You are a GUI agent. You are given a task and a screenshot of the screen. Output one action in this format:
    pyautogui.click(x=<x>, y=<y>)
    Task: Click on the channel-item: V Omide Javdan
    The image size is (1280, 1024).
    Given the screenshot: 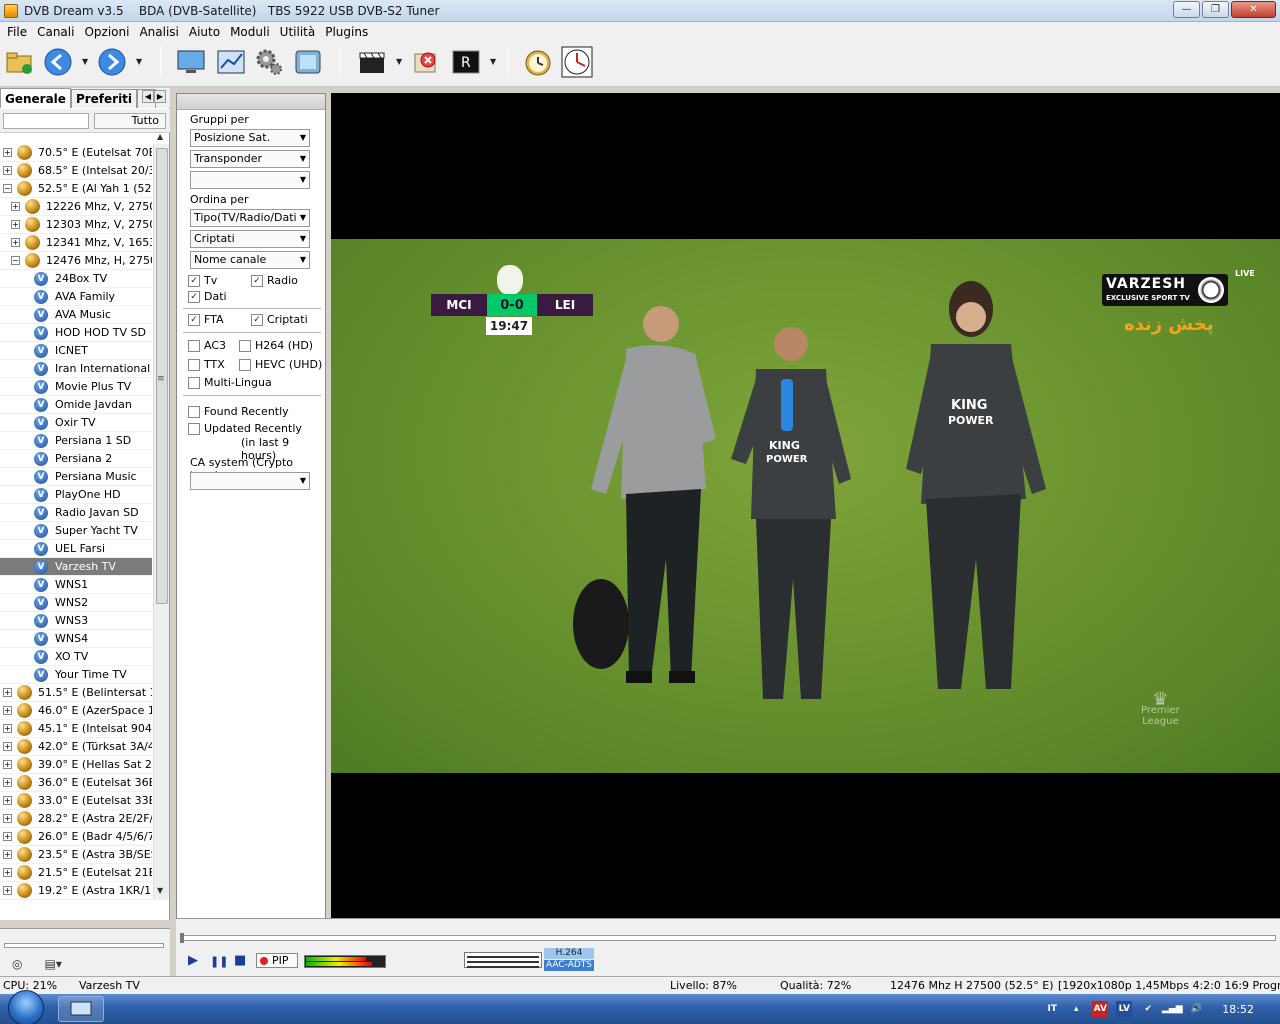 What is the action you would take?
    pyautogui.click(x=76, y=405)
    